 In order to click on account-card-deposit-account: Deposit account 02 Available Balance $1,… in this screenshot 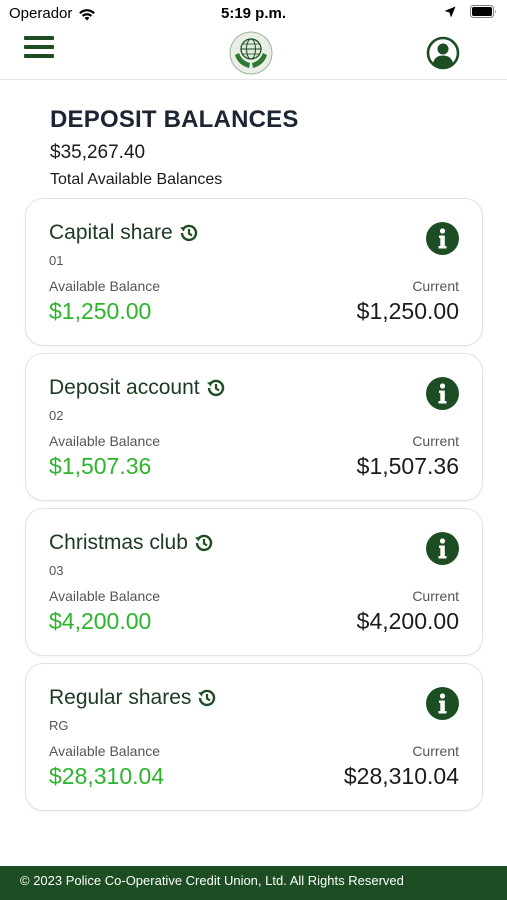, I will do `click(254, 427)`.